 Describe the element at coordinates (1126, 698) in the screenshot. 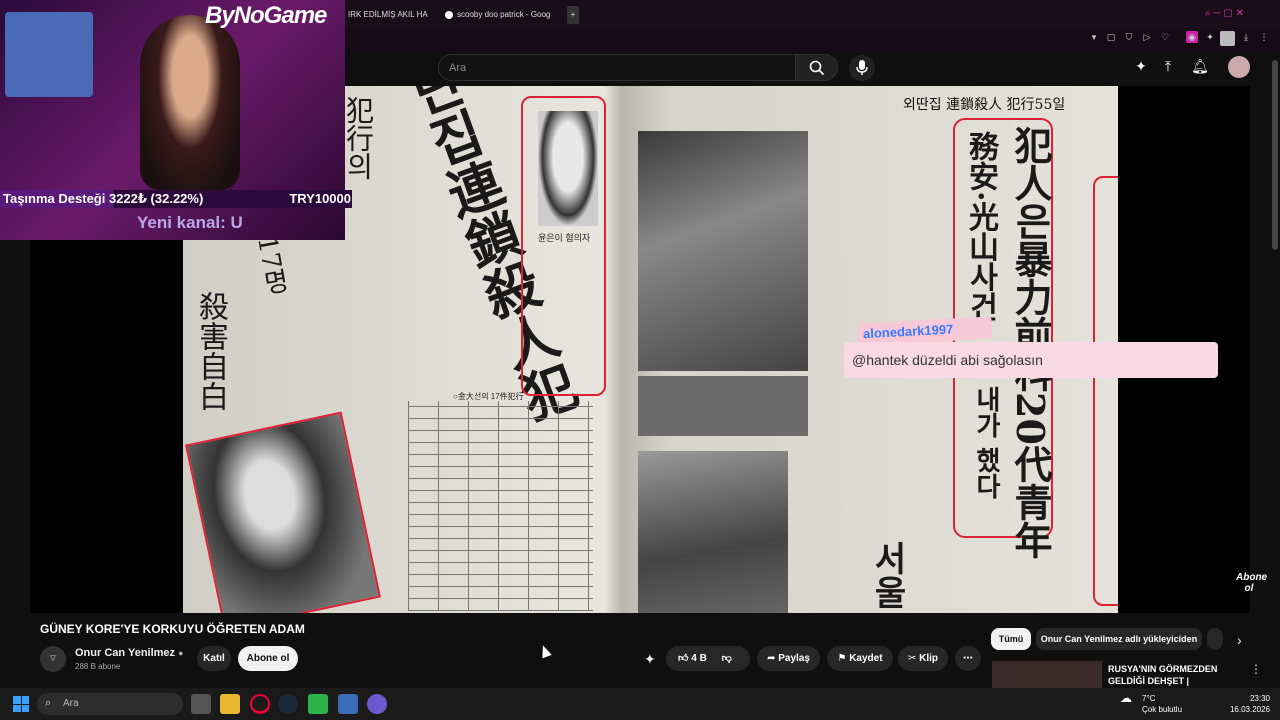

I see `cloud-icon: ☁` at that location.